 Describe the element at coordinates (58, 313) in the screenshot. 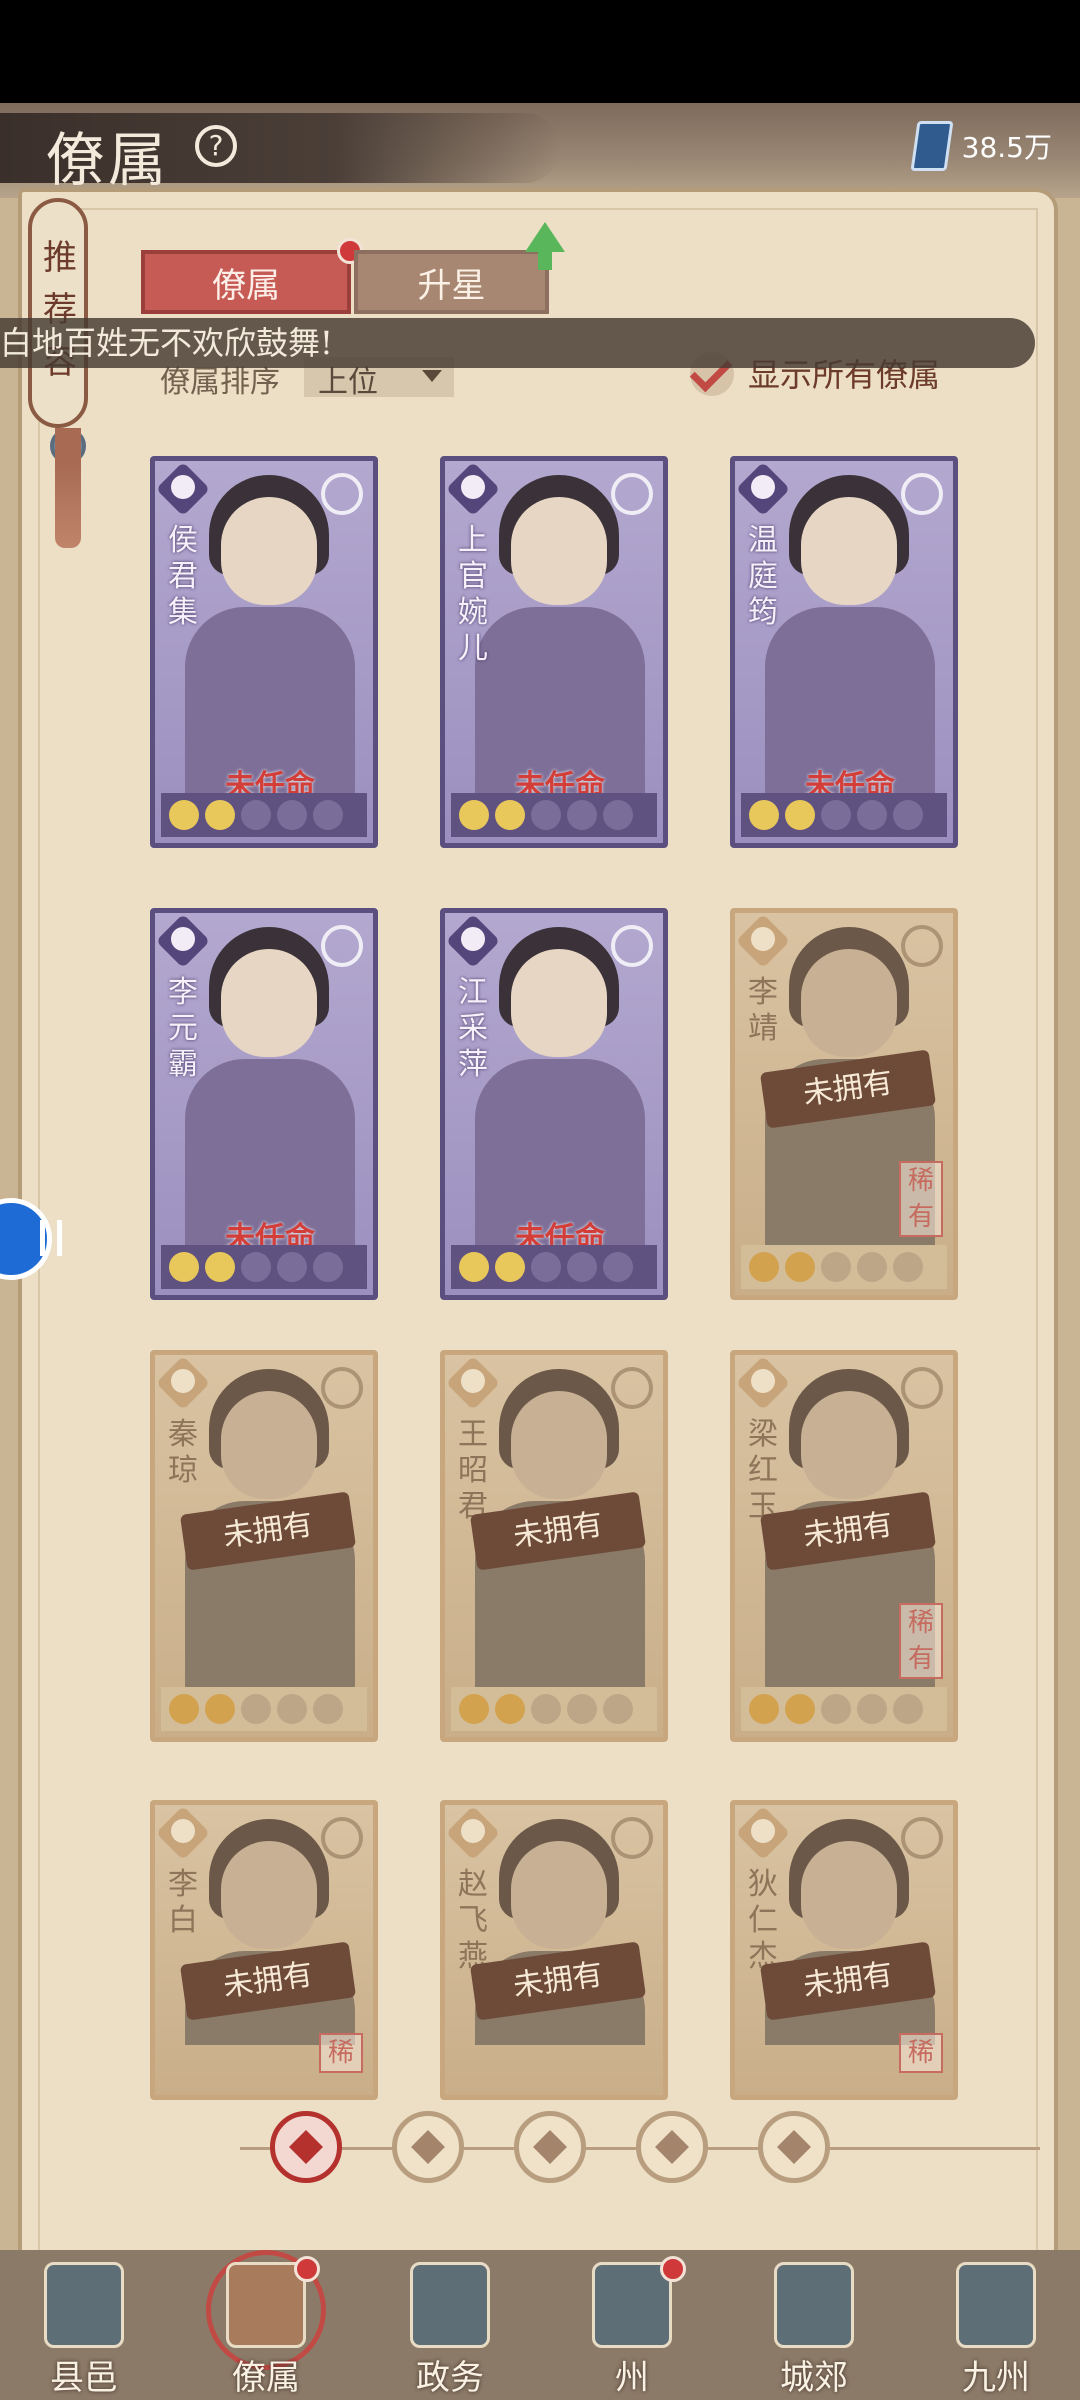

I see `recommended-lineup-tag: 推荐容` at that location.